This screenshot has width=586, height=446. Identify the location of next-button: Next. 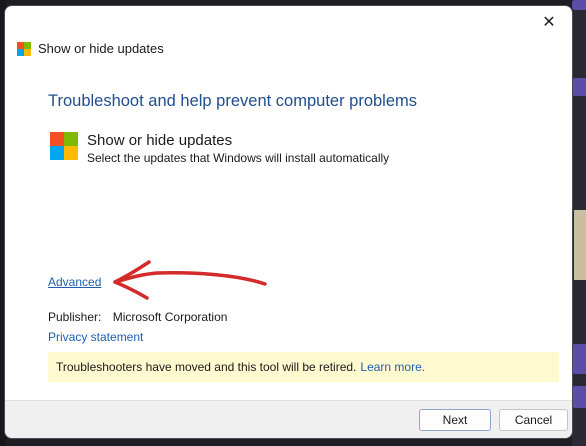
(455, 420).